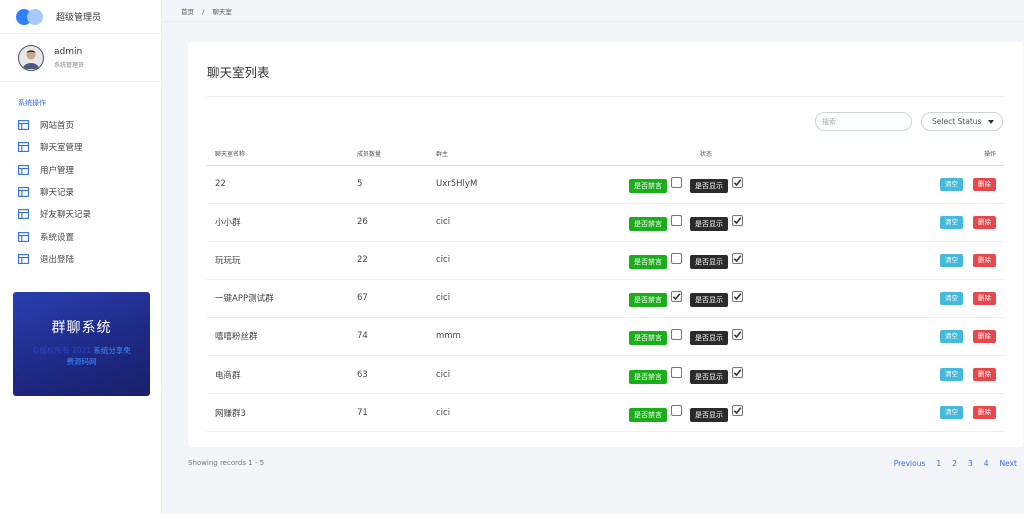 This screenshot has height=514, width=1024. Describe the element at coordinates (69, 65) in the screenshot. I see `user-role: 系统管理员` at that location.